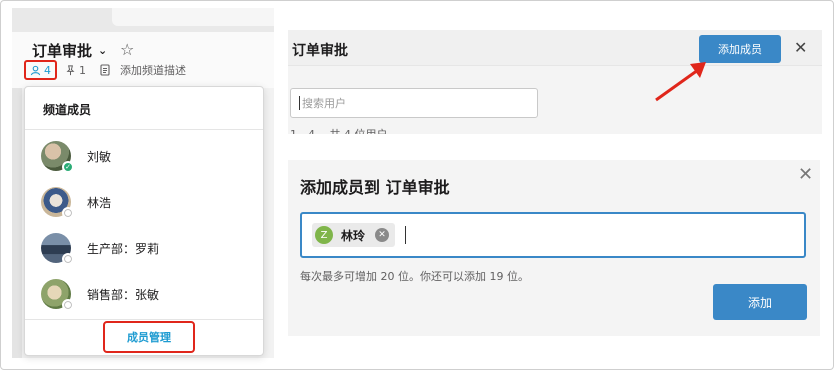  I want to click on add-description-button: 添加频道描述, so click(143, 70).